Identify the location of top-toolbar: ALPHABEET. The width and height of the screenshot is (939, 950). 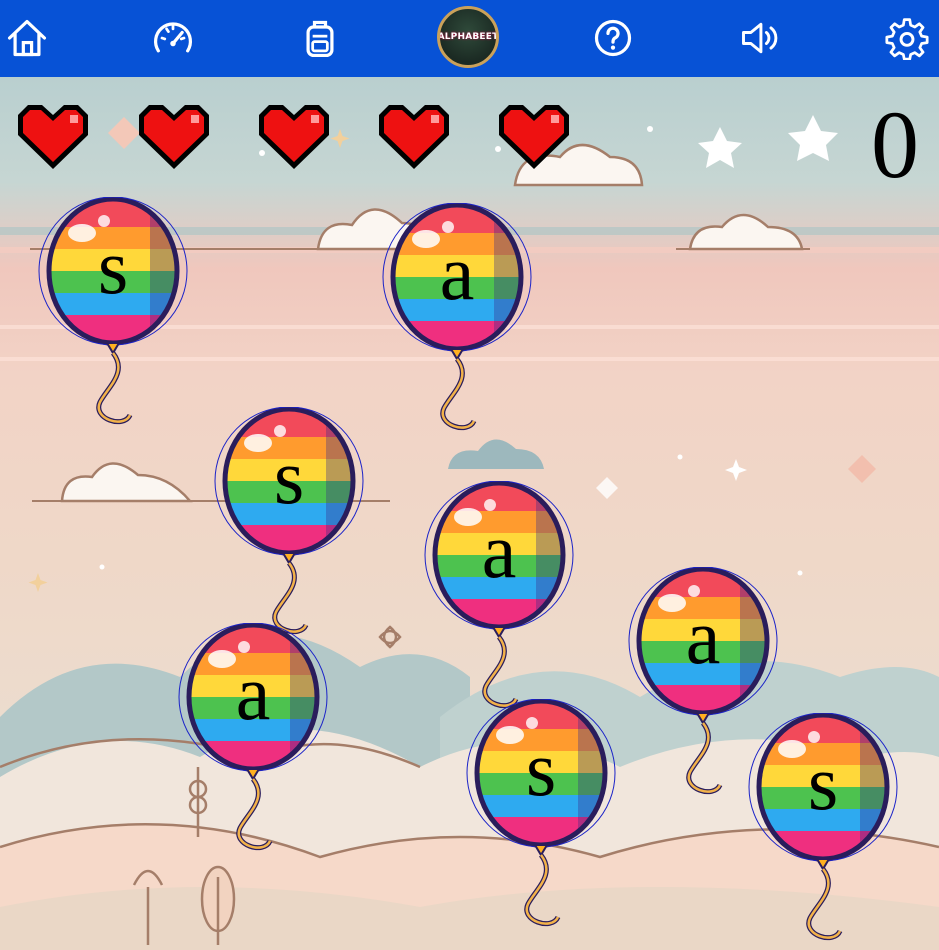
(469, 38).